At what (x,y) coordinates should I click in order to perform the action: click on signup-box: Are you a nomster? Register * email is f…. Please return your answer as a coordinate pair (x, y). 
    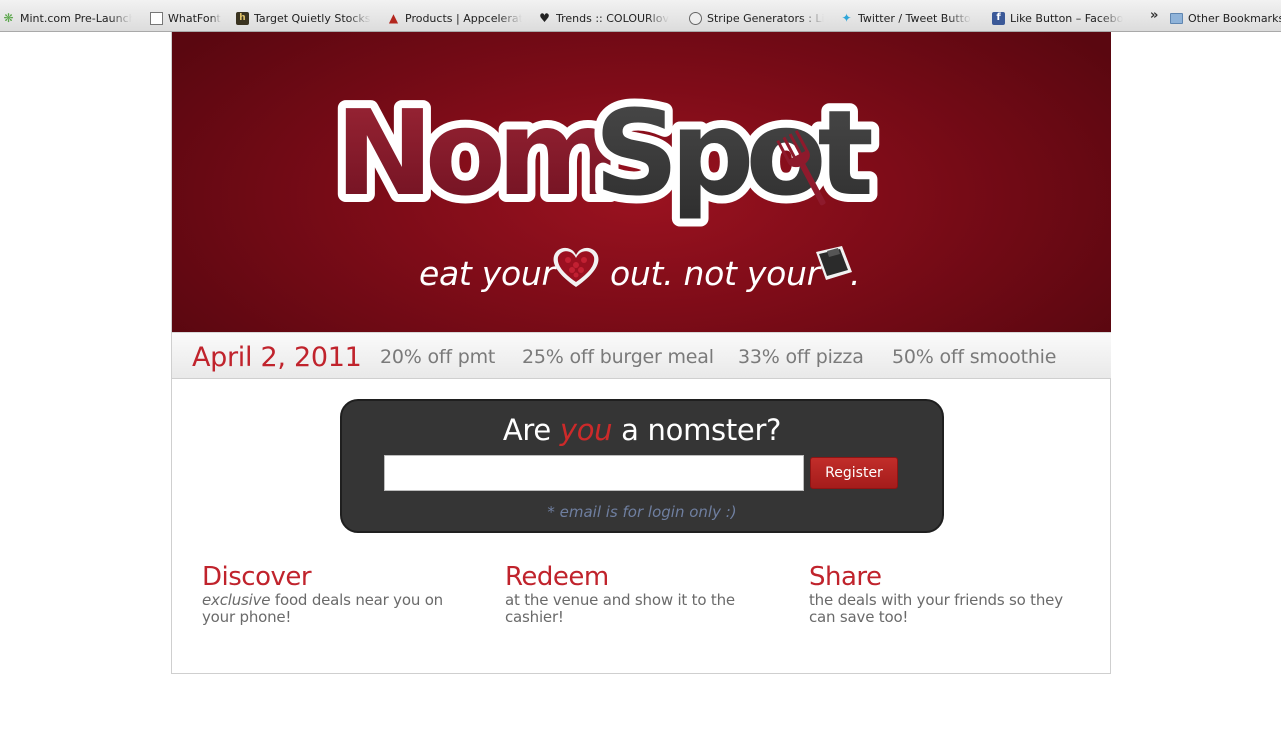
    Looking at the image, I should click on (642, 466).